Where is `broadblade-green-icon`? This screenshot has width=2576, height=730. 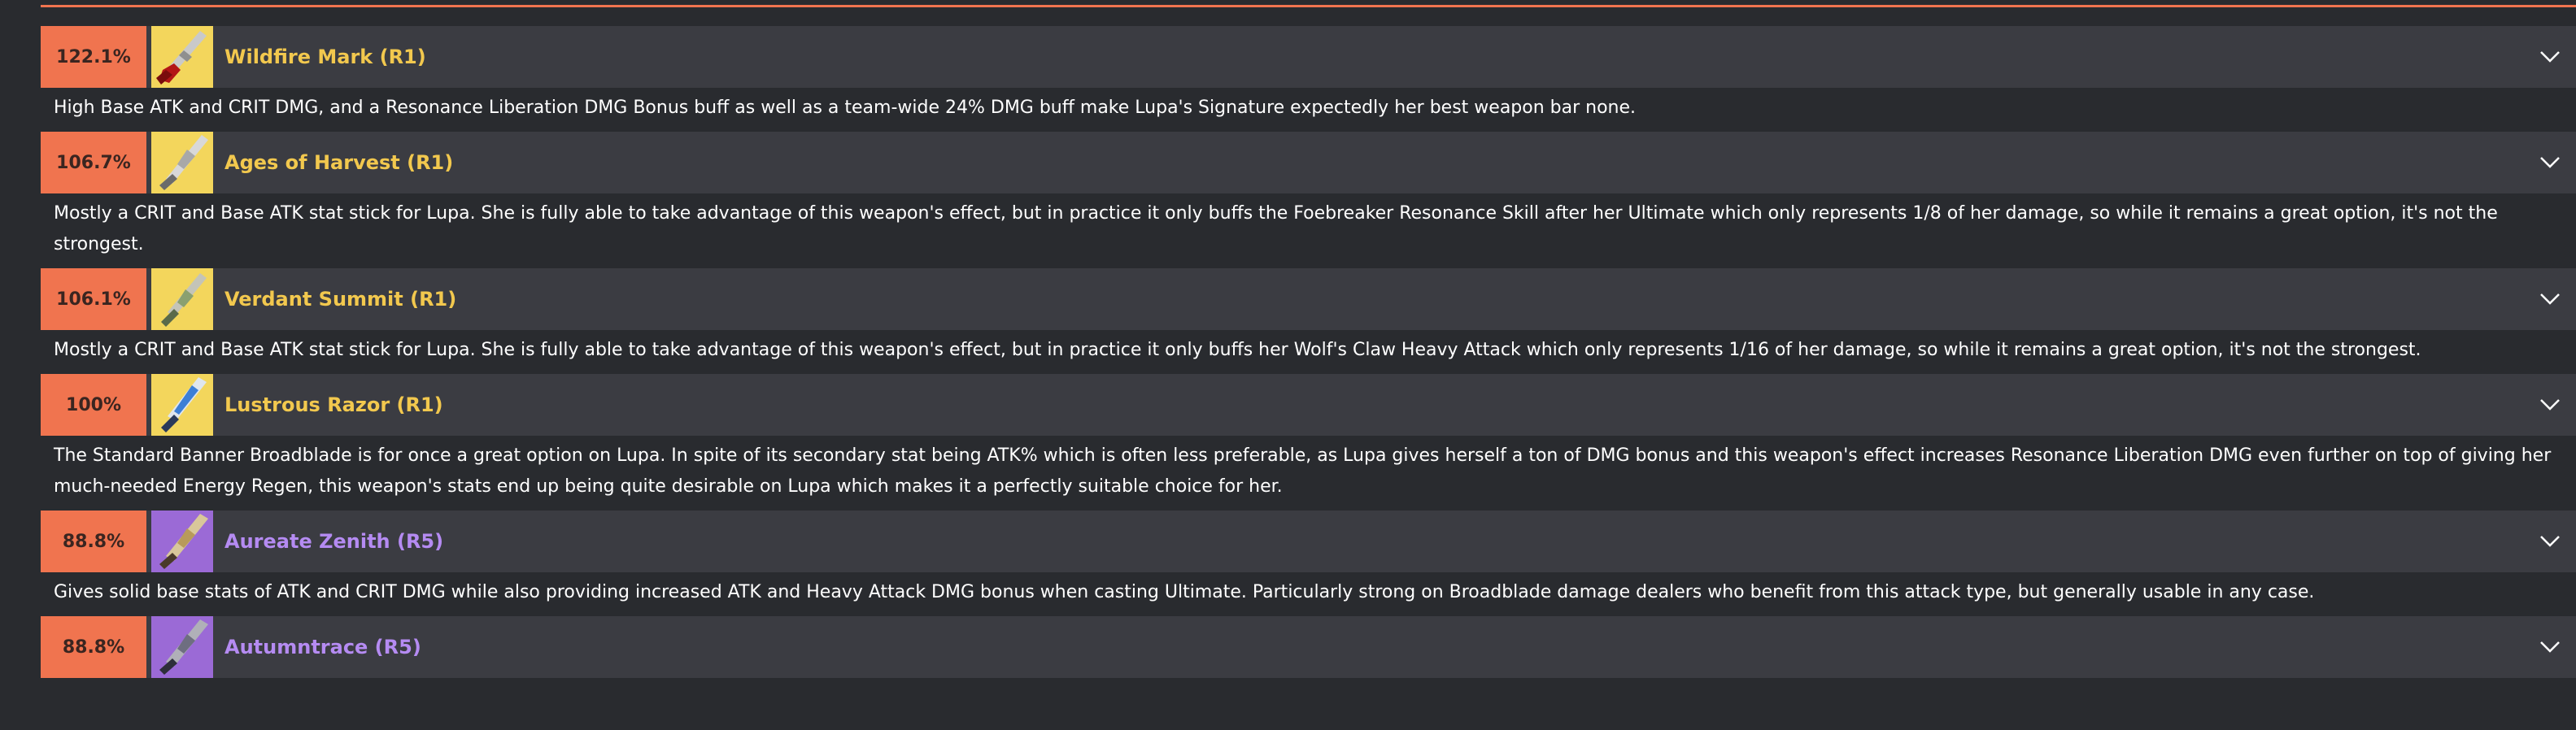 broadblade-green-icon is located at coordinates (182, 299).